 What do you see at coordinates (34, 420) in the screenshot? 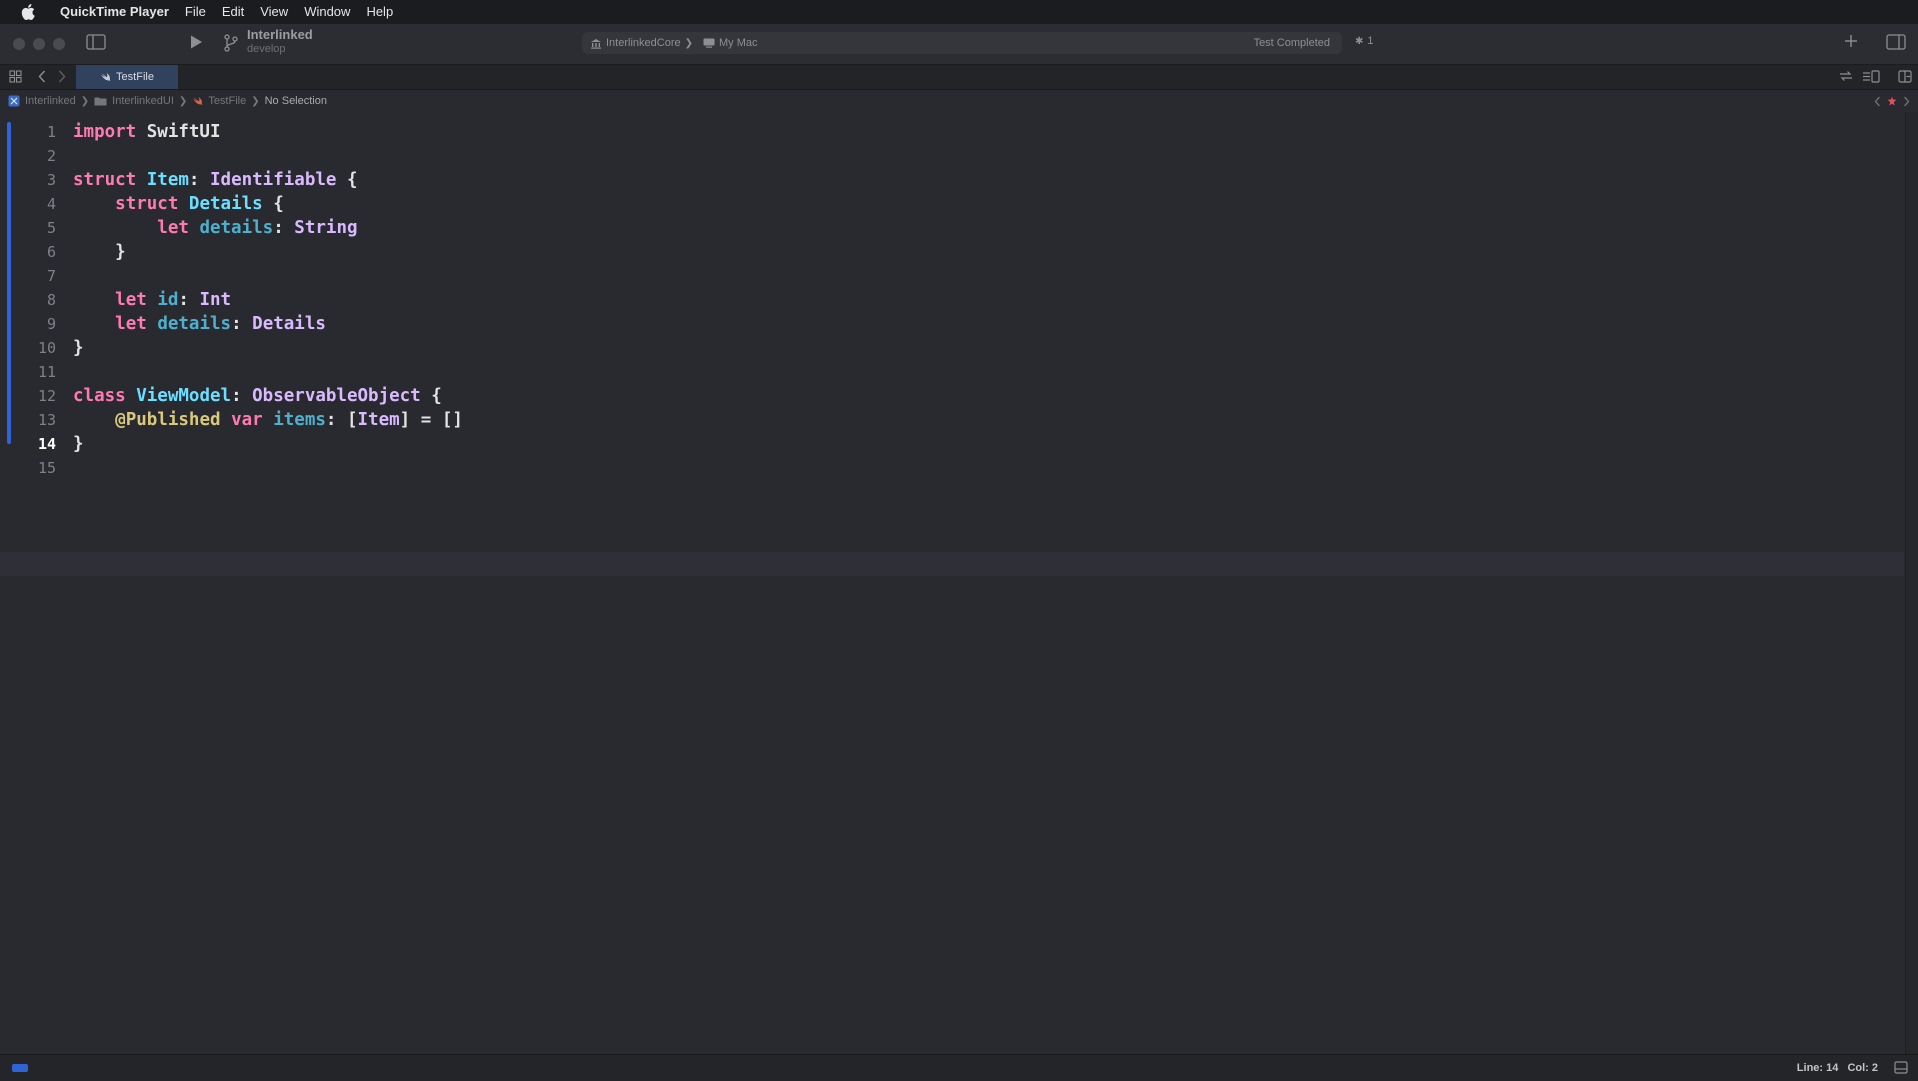
I see `line-number: 13` at bounding box center [34, 420].